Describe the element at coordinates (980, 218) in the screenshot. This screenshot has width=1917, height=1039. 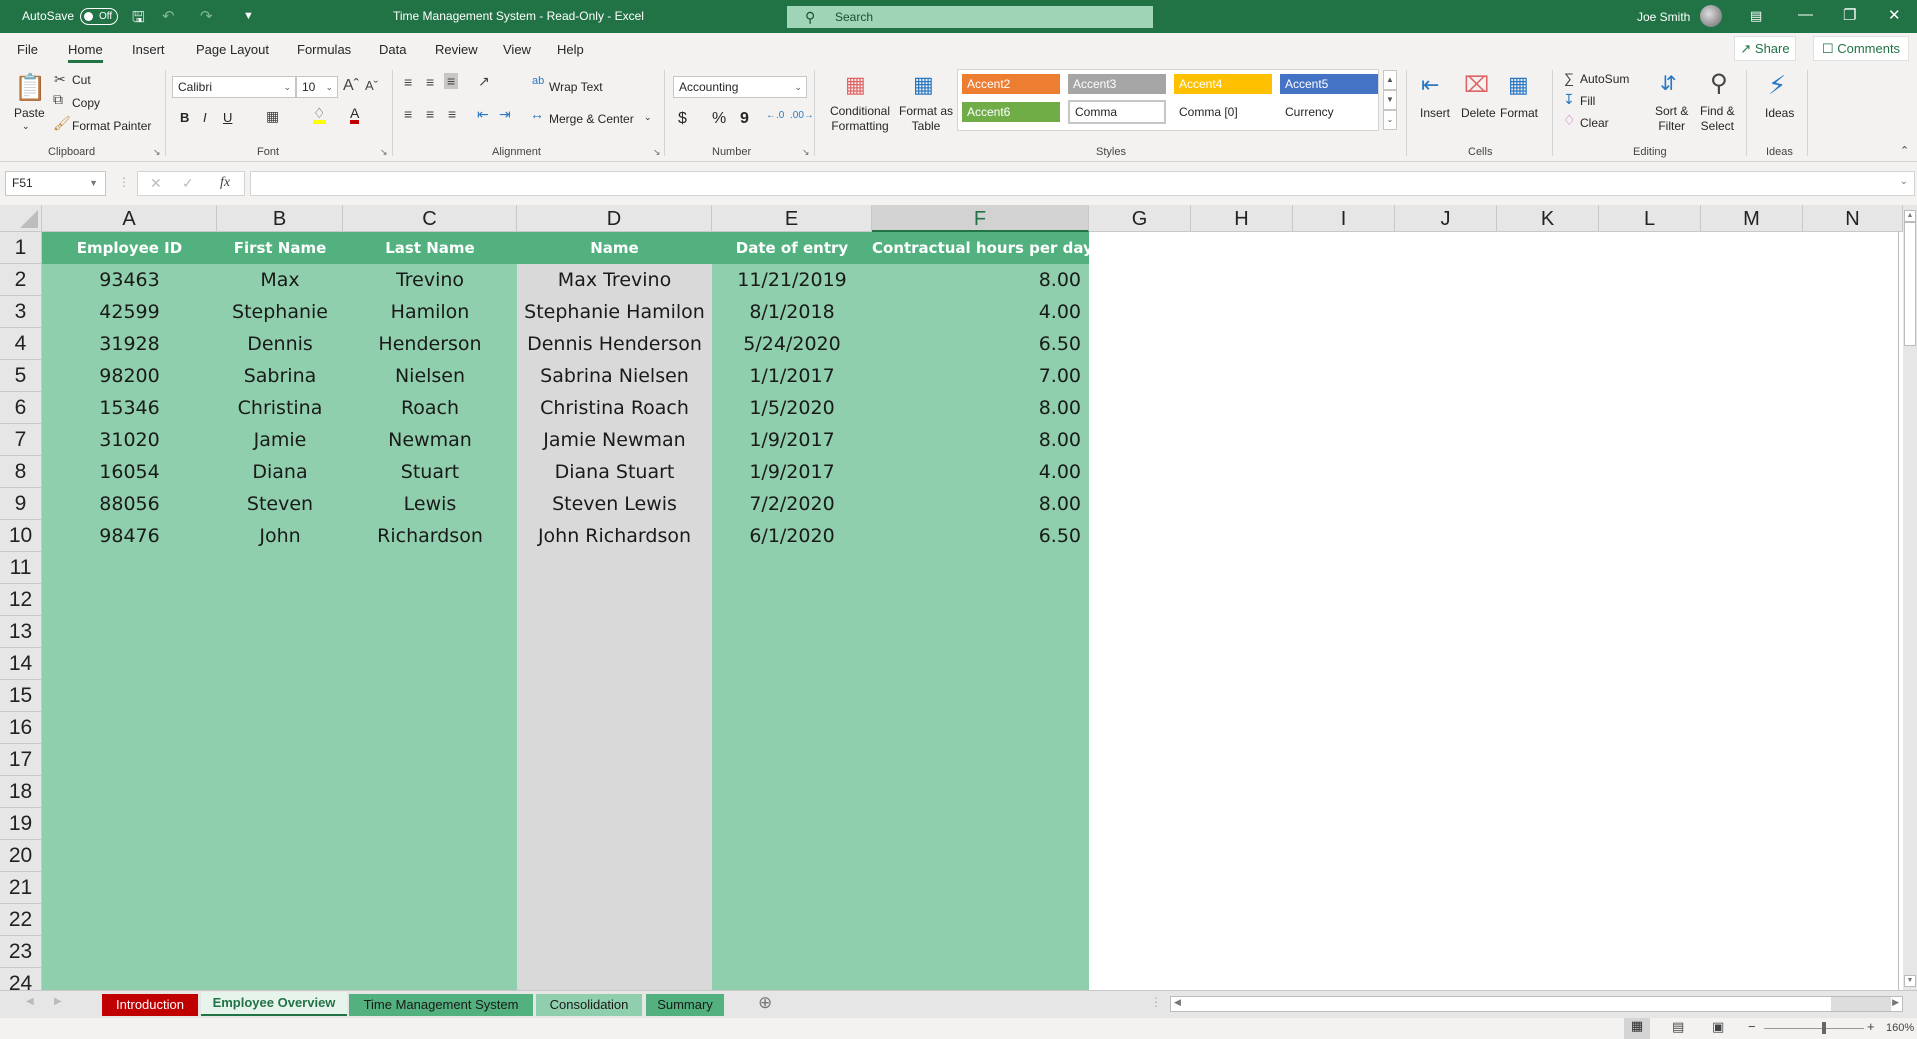
I see `column-header-f: F` at that location.